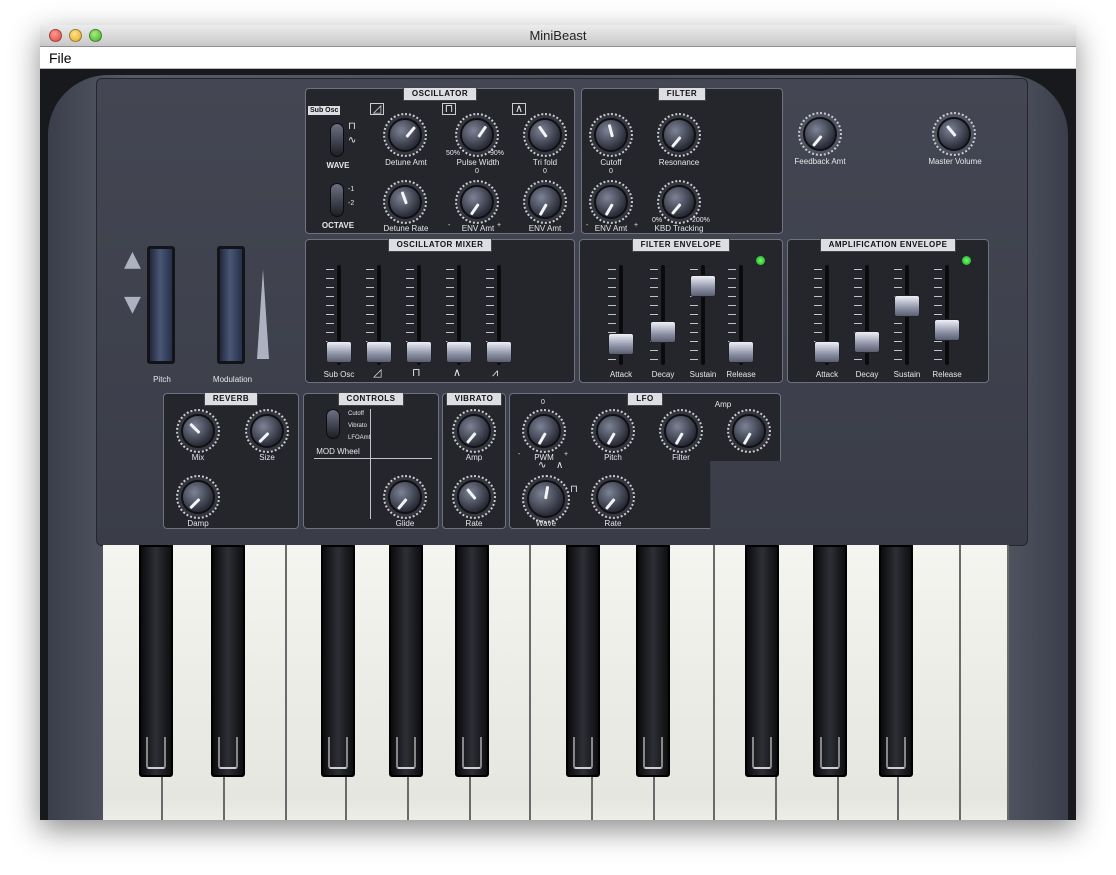 The image size is (1116, 875). Describe the element at coordinates (679, 135) in the screenshot. I see `resonance-knob` at that location.